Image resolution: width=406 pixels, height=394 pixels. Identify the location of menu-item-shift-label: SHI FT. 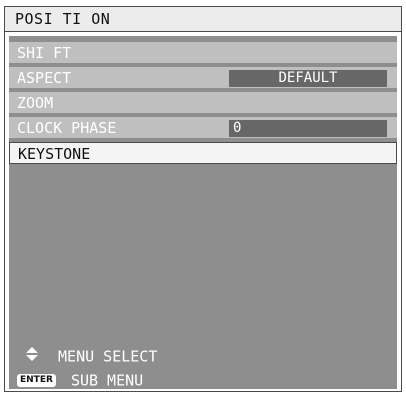
(44, 53).